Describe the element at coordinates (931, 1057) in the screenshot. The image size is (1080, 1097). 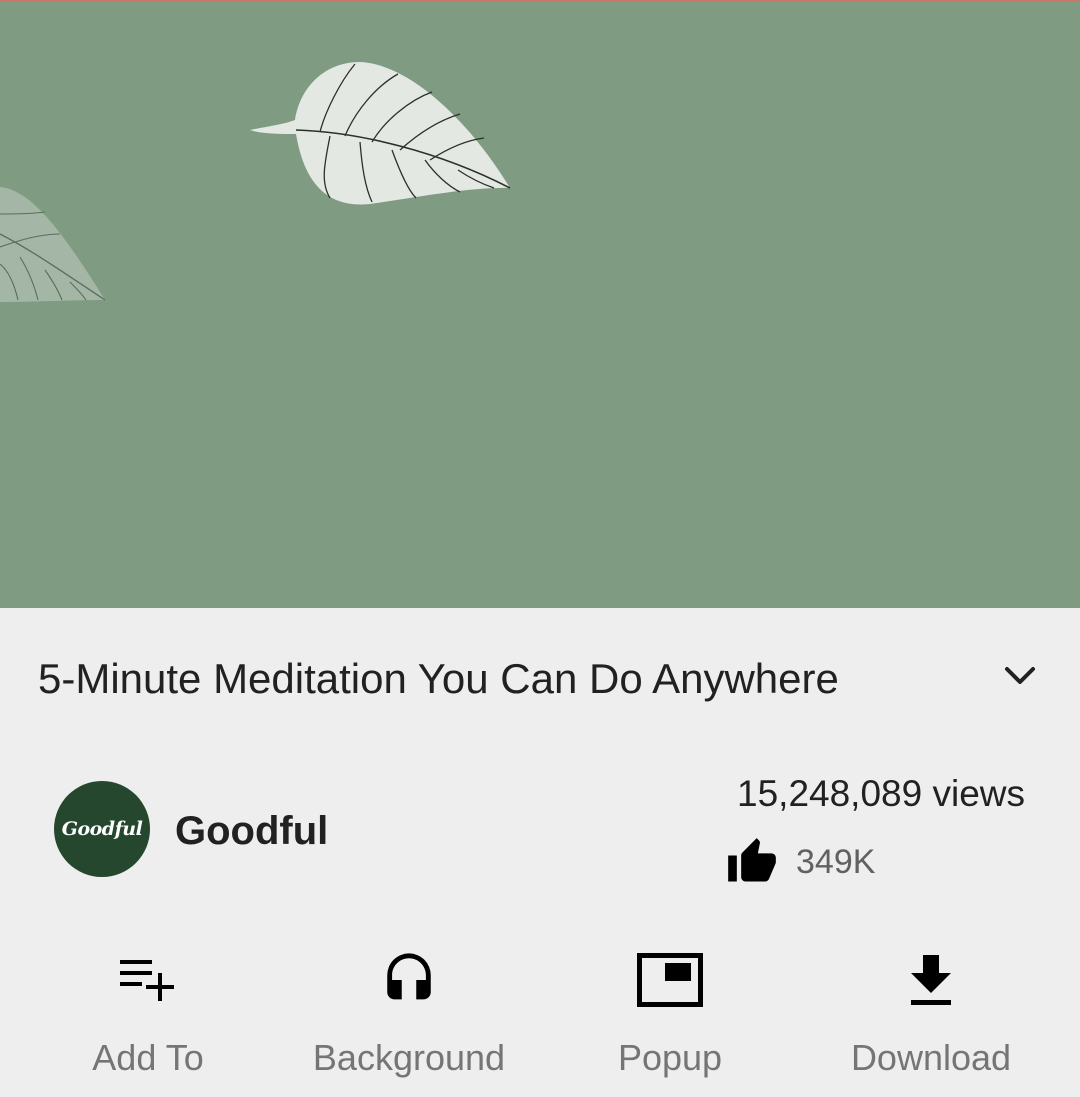
I see `download-label: Download` at that location.